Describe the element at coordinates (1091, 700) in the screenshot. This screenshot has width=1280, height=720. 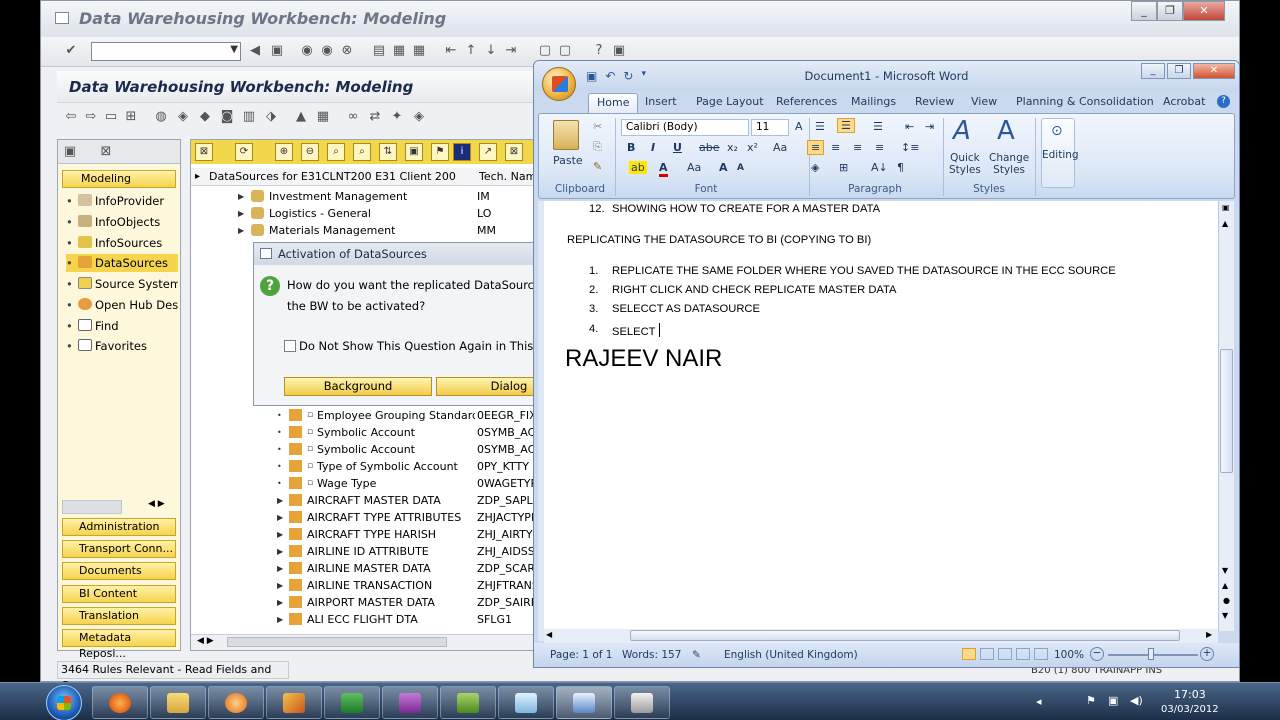
I see `action-center-icon: ⚑` at that location.